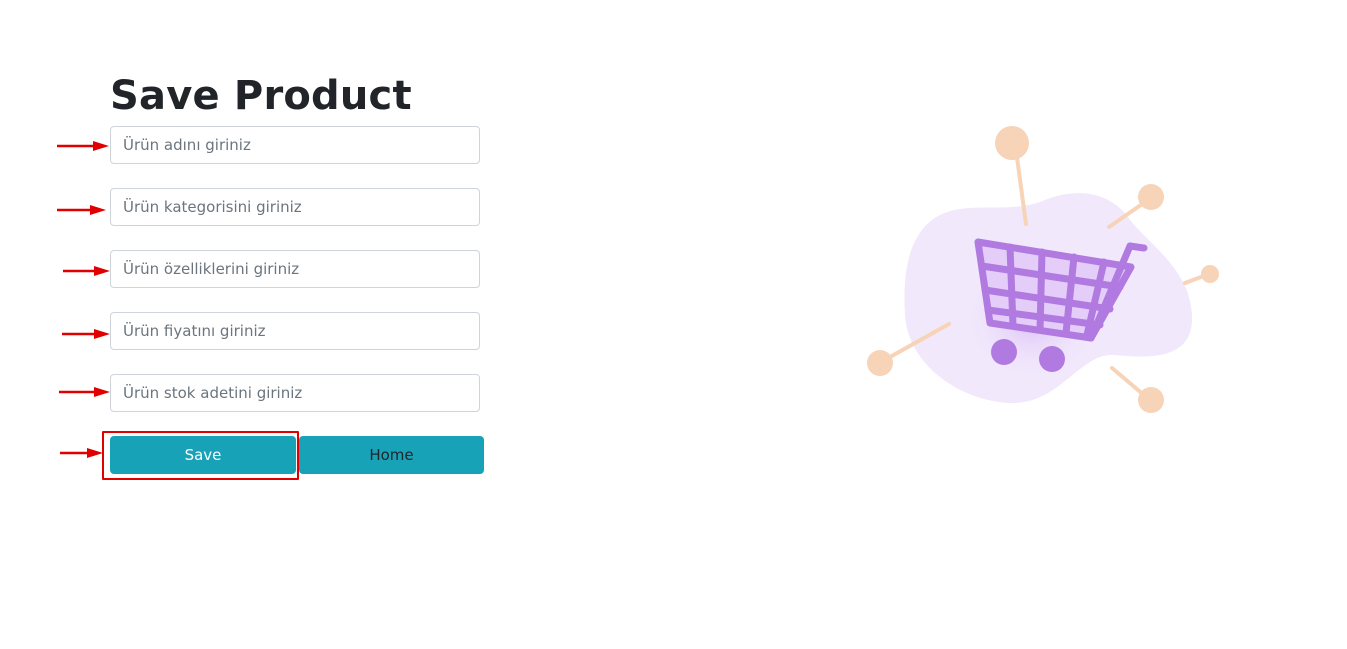 This screenshot has height=649, width=1347. What do you see at coordinates (1043, 269) in the screenshot?
I see `shopping-cart-illustration` at bounding box center [1043, 269].